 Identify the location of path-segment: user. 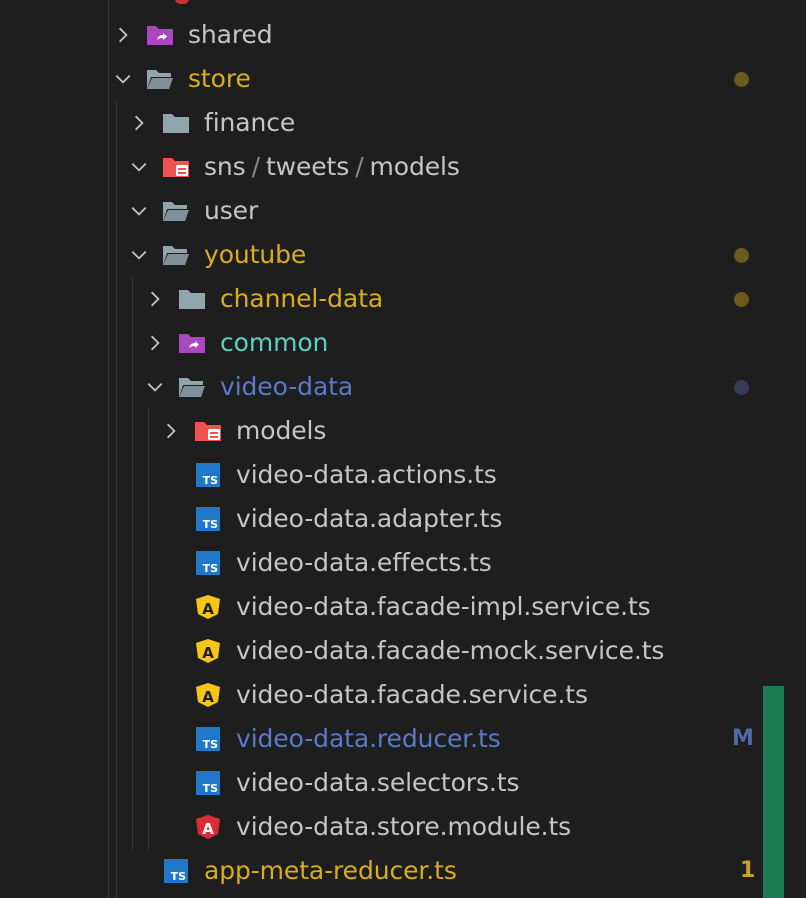
(231, 210).